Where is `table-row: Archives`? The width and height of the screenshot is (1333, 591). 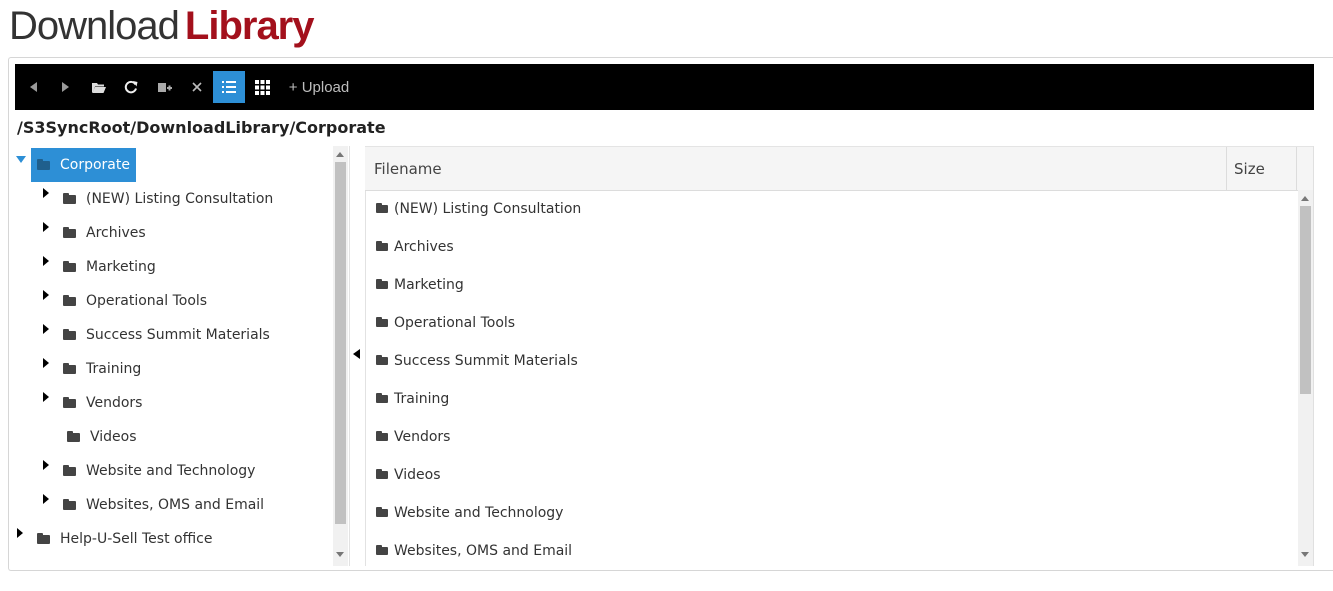 table-row: Archives is located at coordinates (830, 247).